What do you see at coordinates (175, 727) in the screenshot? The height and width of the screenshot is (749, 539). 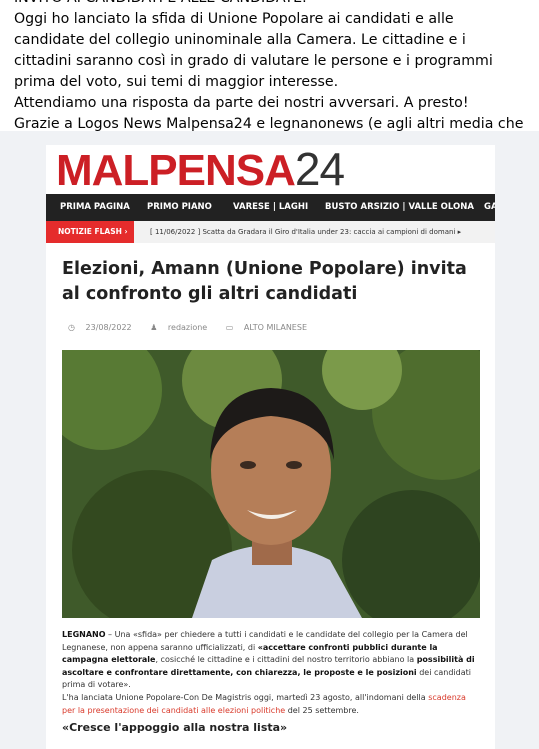 I see `article-subheading: «Cresce l'appoggio alla nostra lista»` at bounding box center [175, 727].